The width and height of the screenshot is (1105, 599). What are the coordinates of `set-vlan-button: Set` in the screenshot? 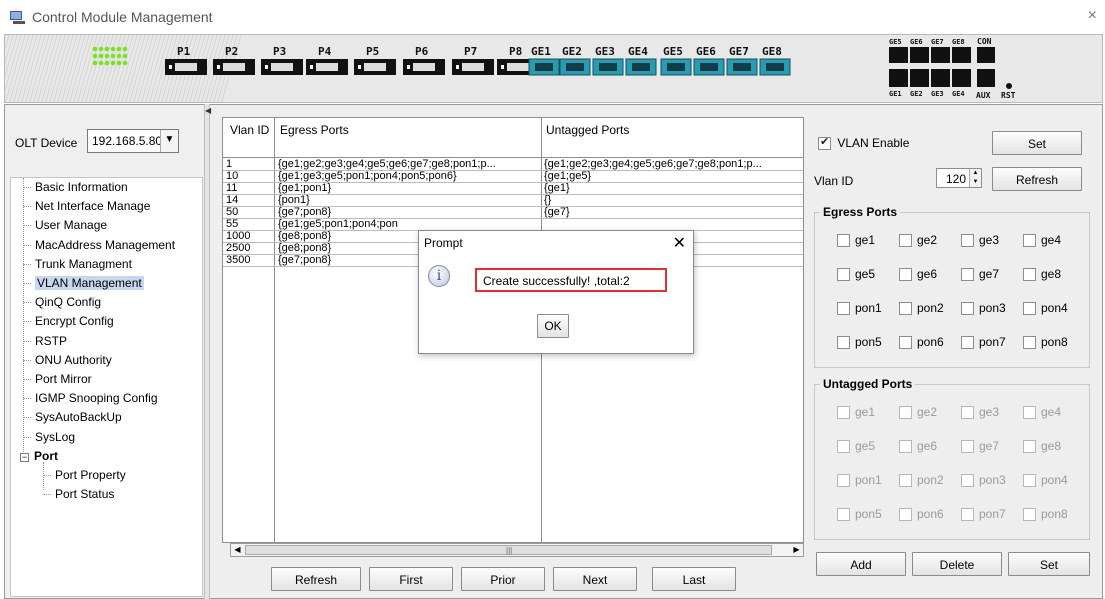 It's located at (1049, 564).